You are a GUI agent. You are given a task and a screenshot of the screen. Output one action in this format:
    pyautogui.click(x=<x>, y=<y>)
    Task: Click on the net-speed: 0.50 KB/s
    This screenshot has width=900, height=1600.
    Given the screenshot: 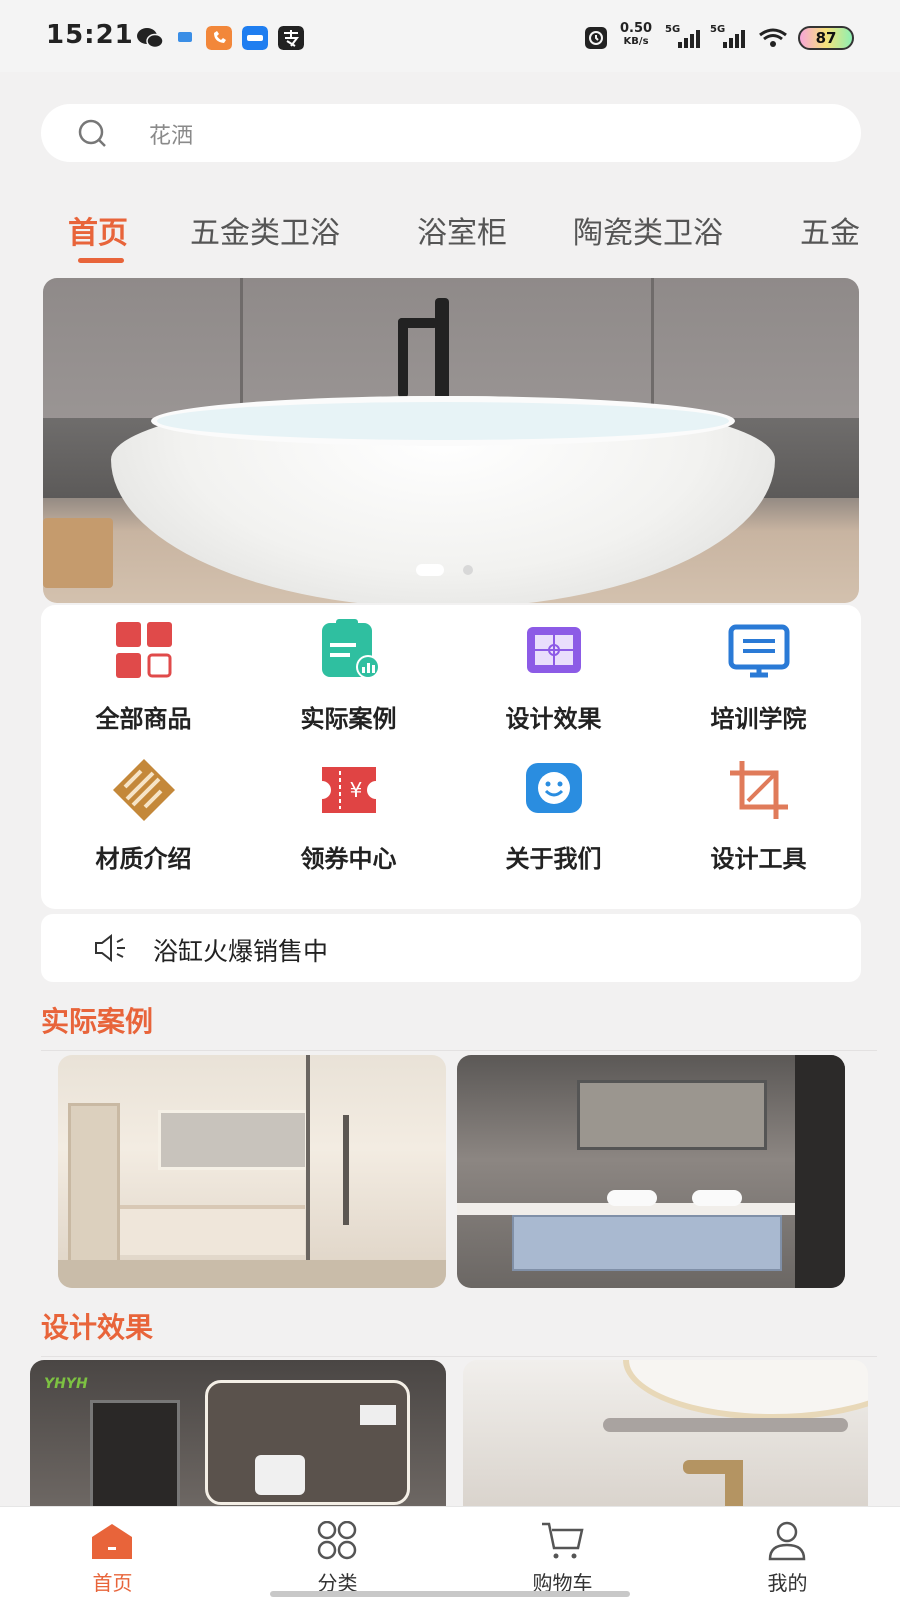 What is the action you would take?
    pyautogui.click(x=636, y=34)
    